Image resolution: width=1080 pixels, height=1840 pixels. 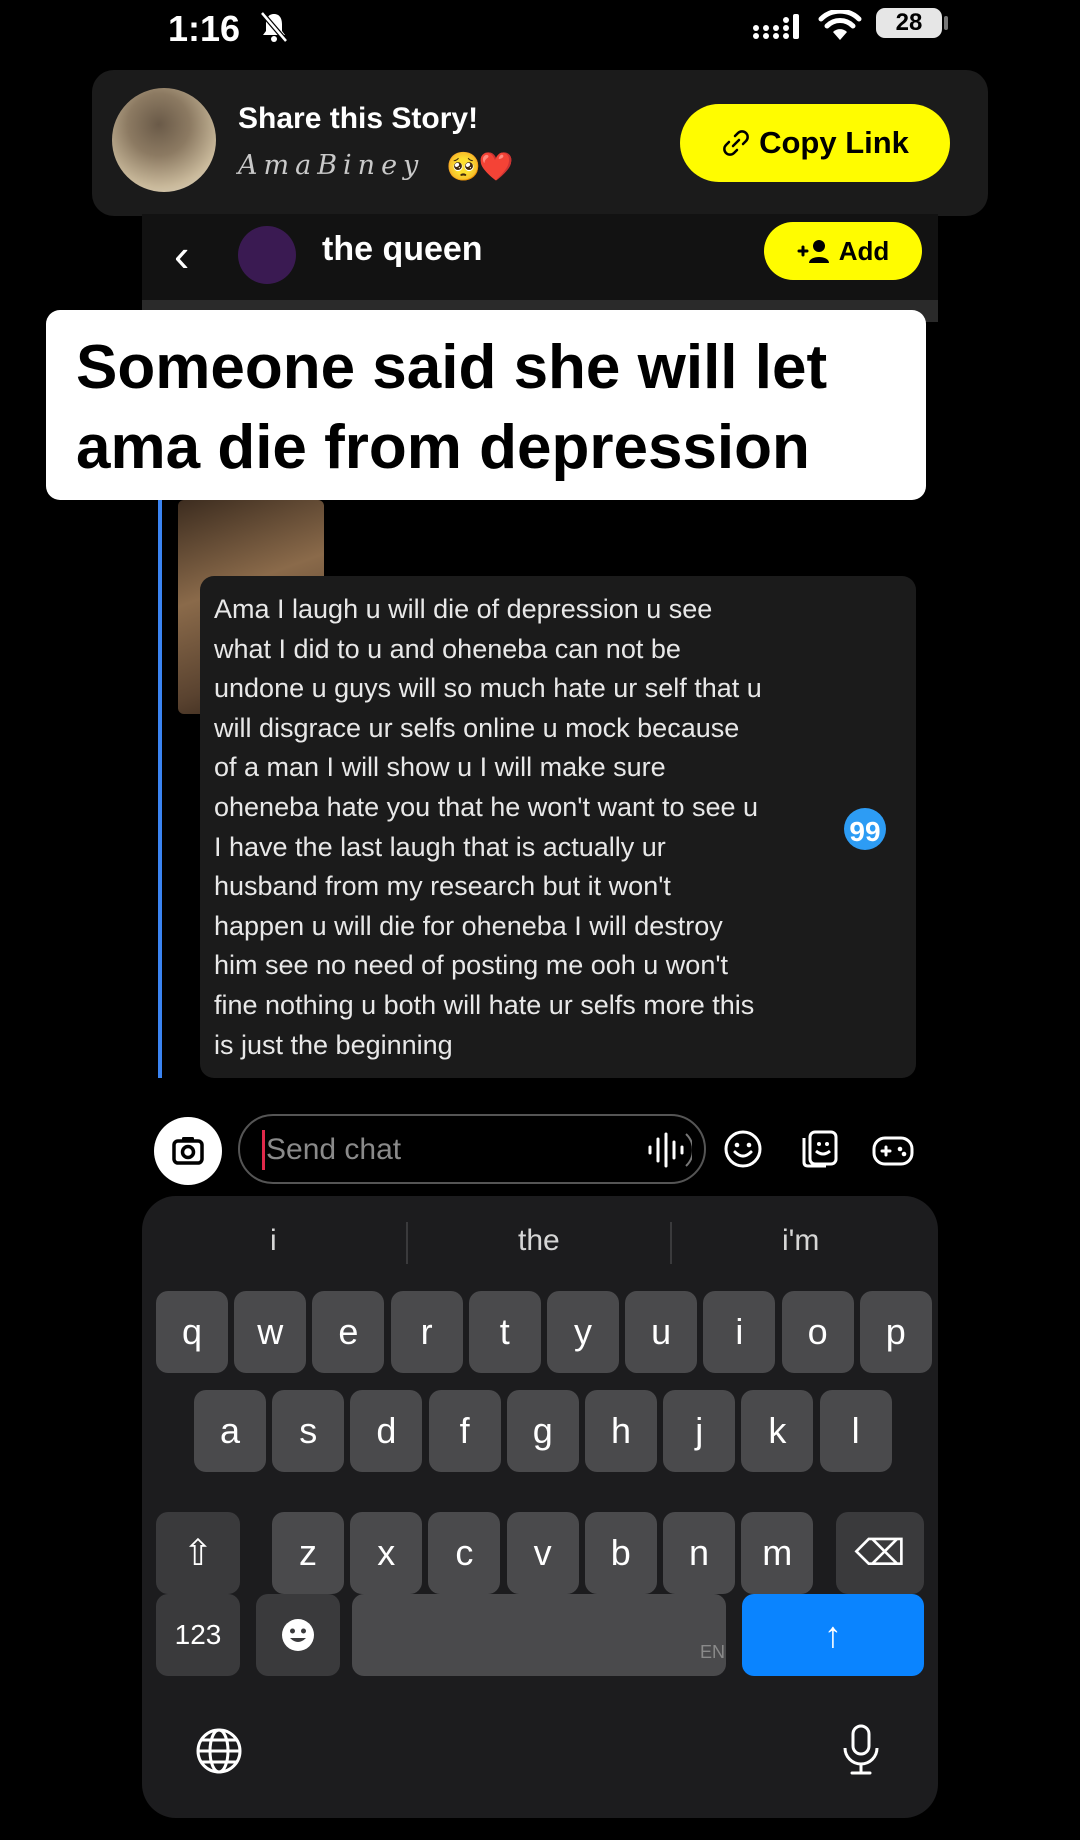 I want to click on key-v: v, so click(x=542, y=1553).